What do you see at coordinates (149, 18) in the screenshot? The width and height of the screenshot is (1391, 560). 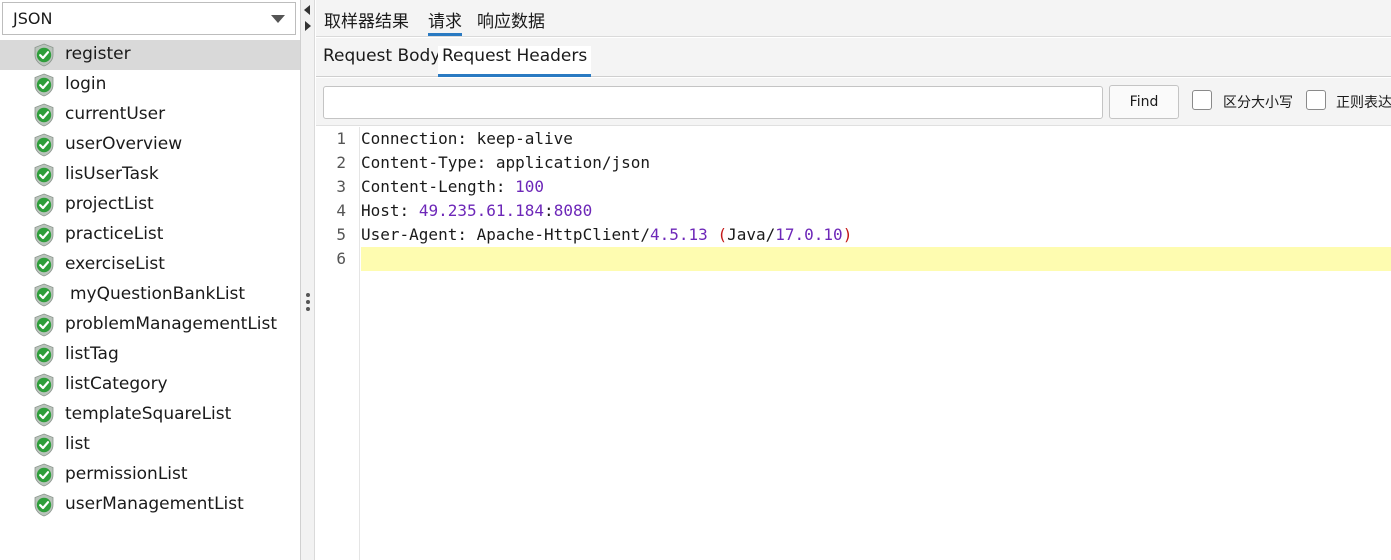 I see `renderer-select: JSON` at bounding box center [149, 18].